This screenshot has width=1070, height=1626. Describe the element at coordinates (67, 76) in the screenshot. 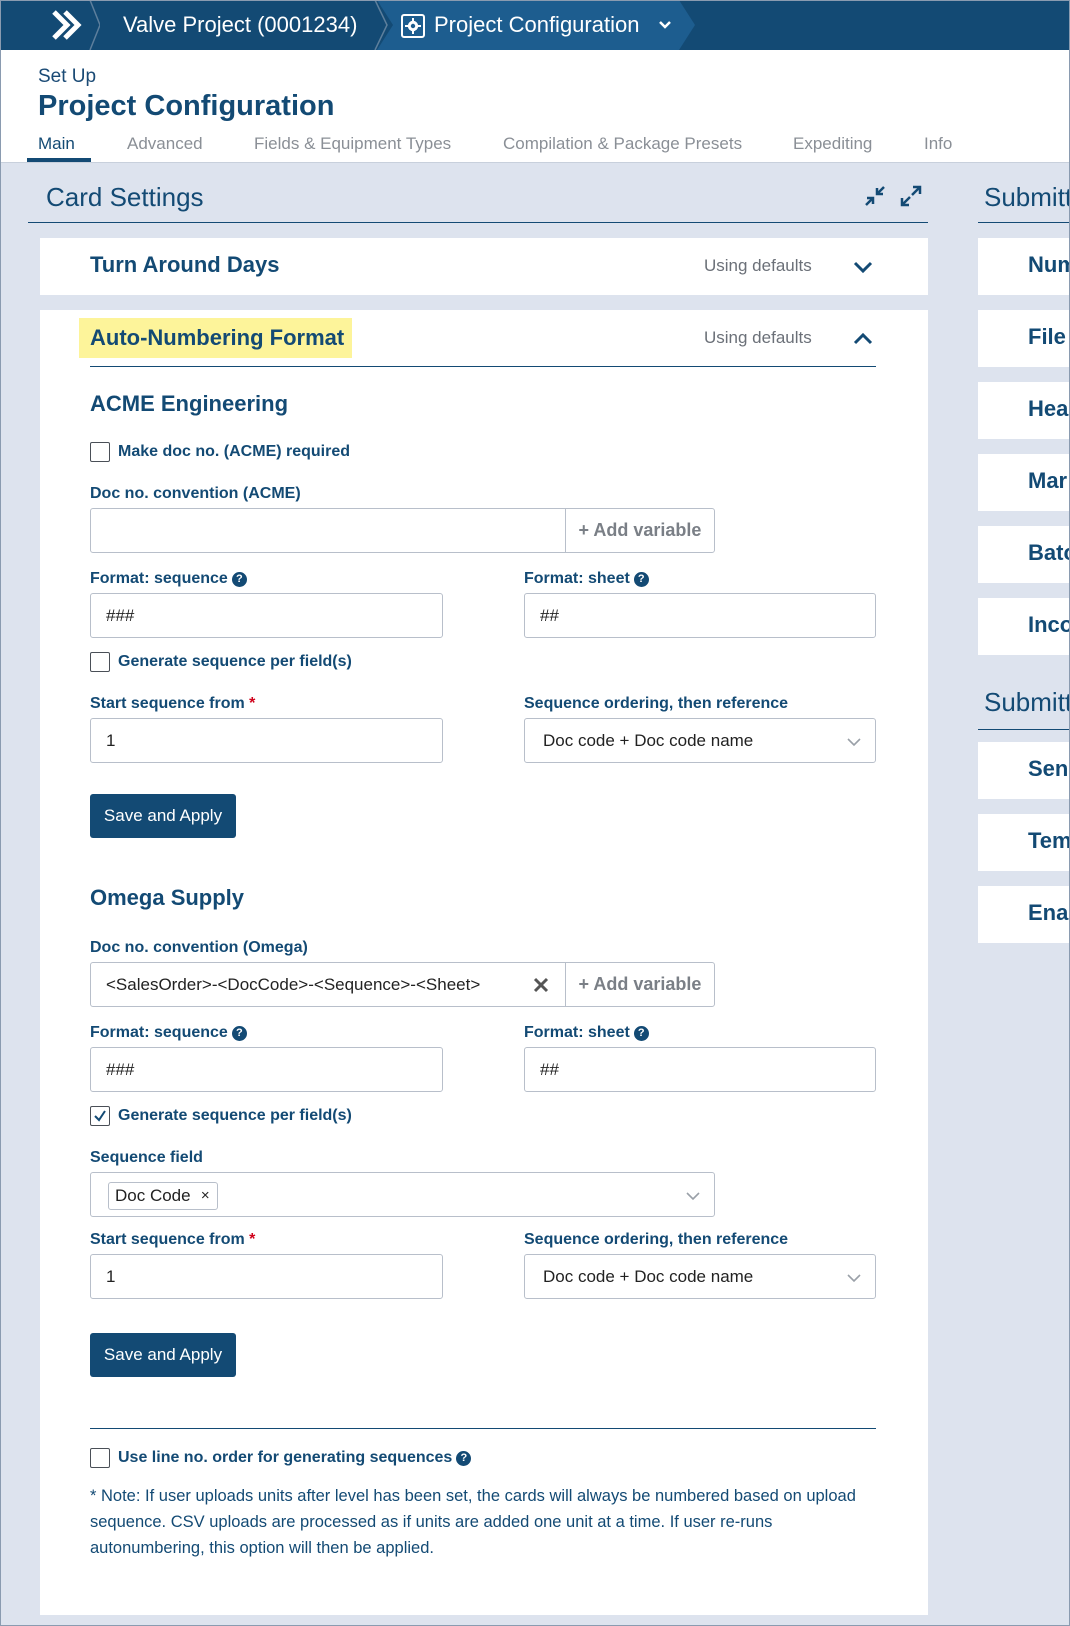

I see `page-section-label: Set Up` at that location.